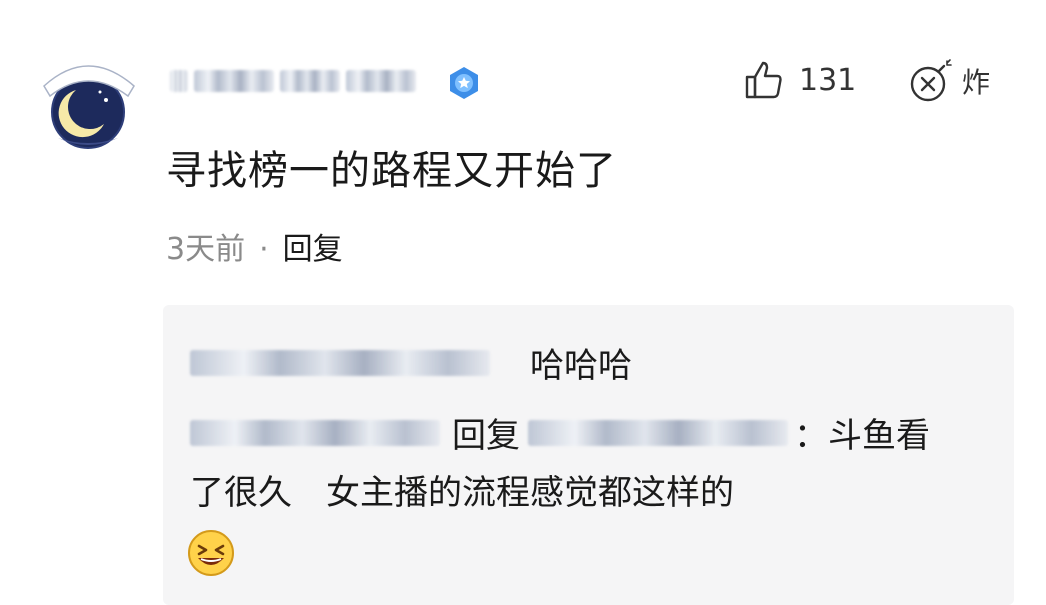  What do you see at coordinates (763, 80) in the screenshot?
I see `thumbs-up-icon` at bounding box center [763, 80].